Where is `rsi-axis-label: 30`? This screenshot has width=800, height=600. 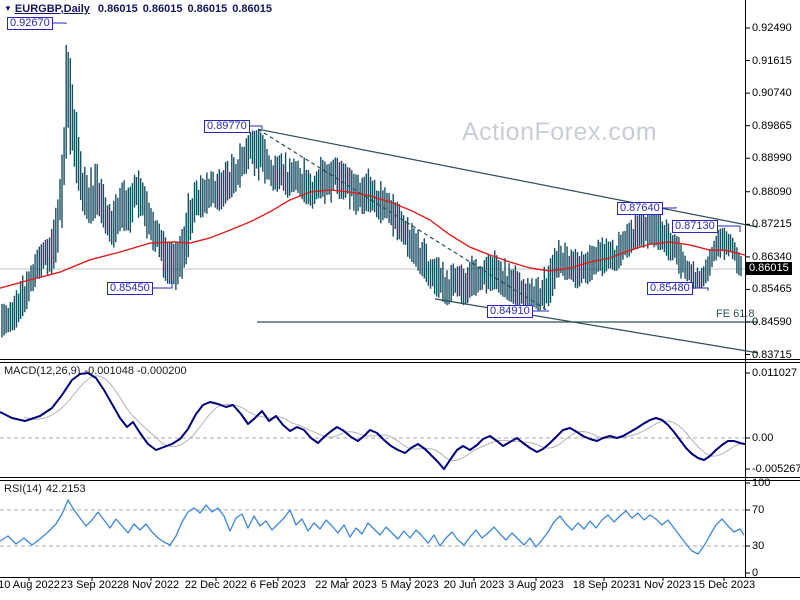 rsi-axis-label: 30 is located at coordinates (758, 546).